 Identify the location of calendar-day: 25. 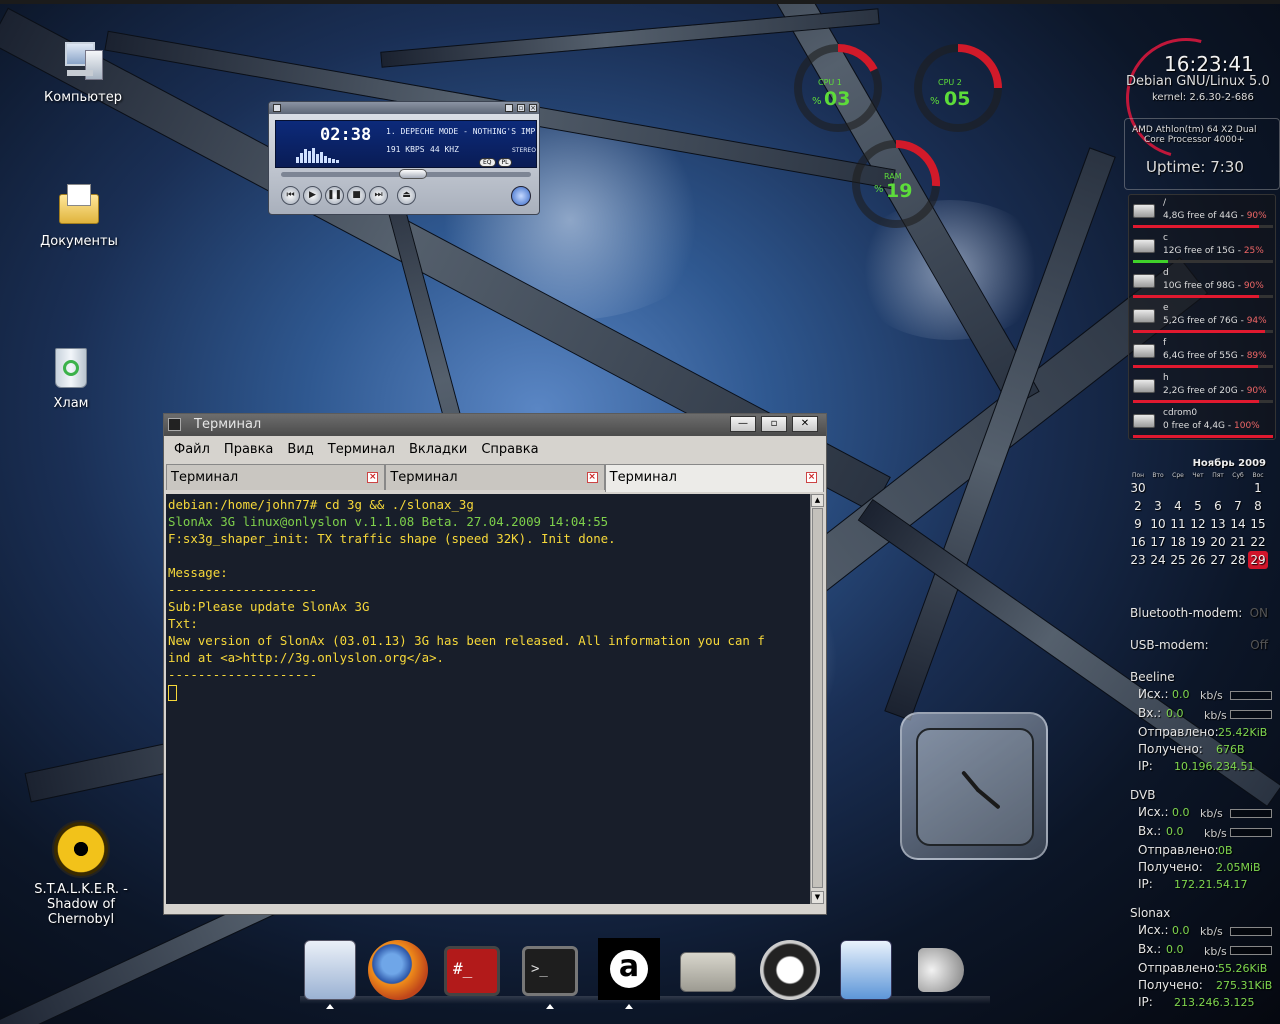
(1178, 560).